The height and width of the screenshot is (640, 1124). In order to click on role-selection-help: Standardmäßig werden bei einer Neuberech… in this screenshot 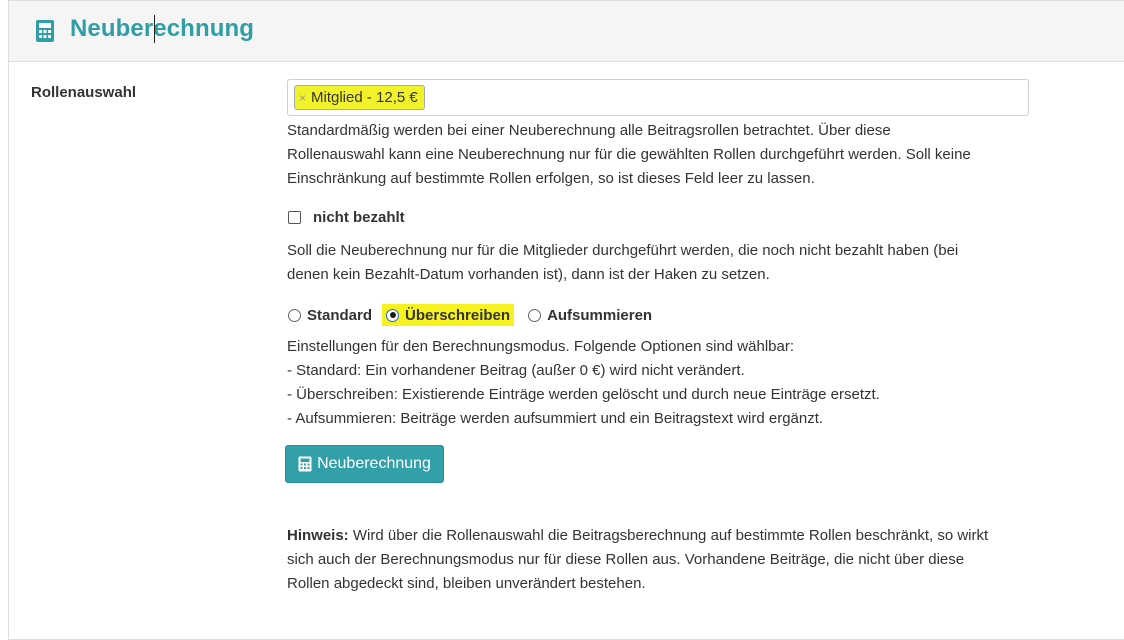, I will do `click(667, 155)`.